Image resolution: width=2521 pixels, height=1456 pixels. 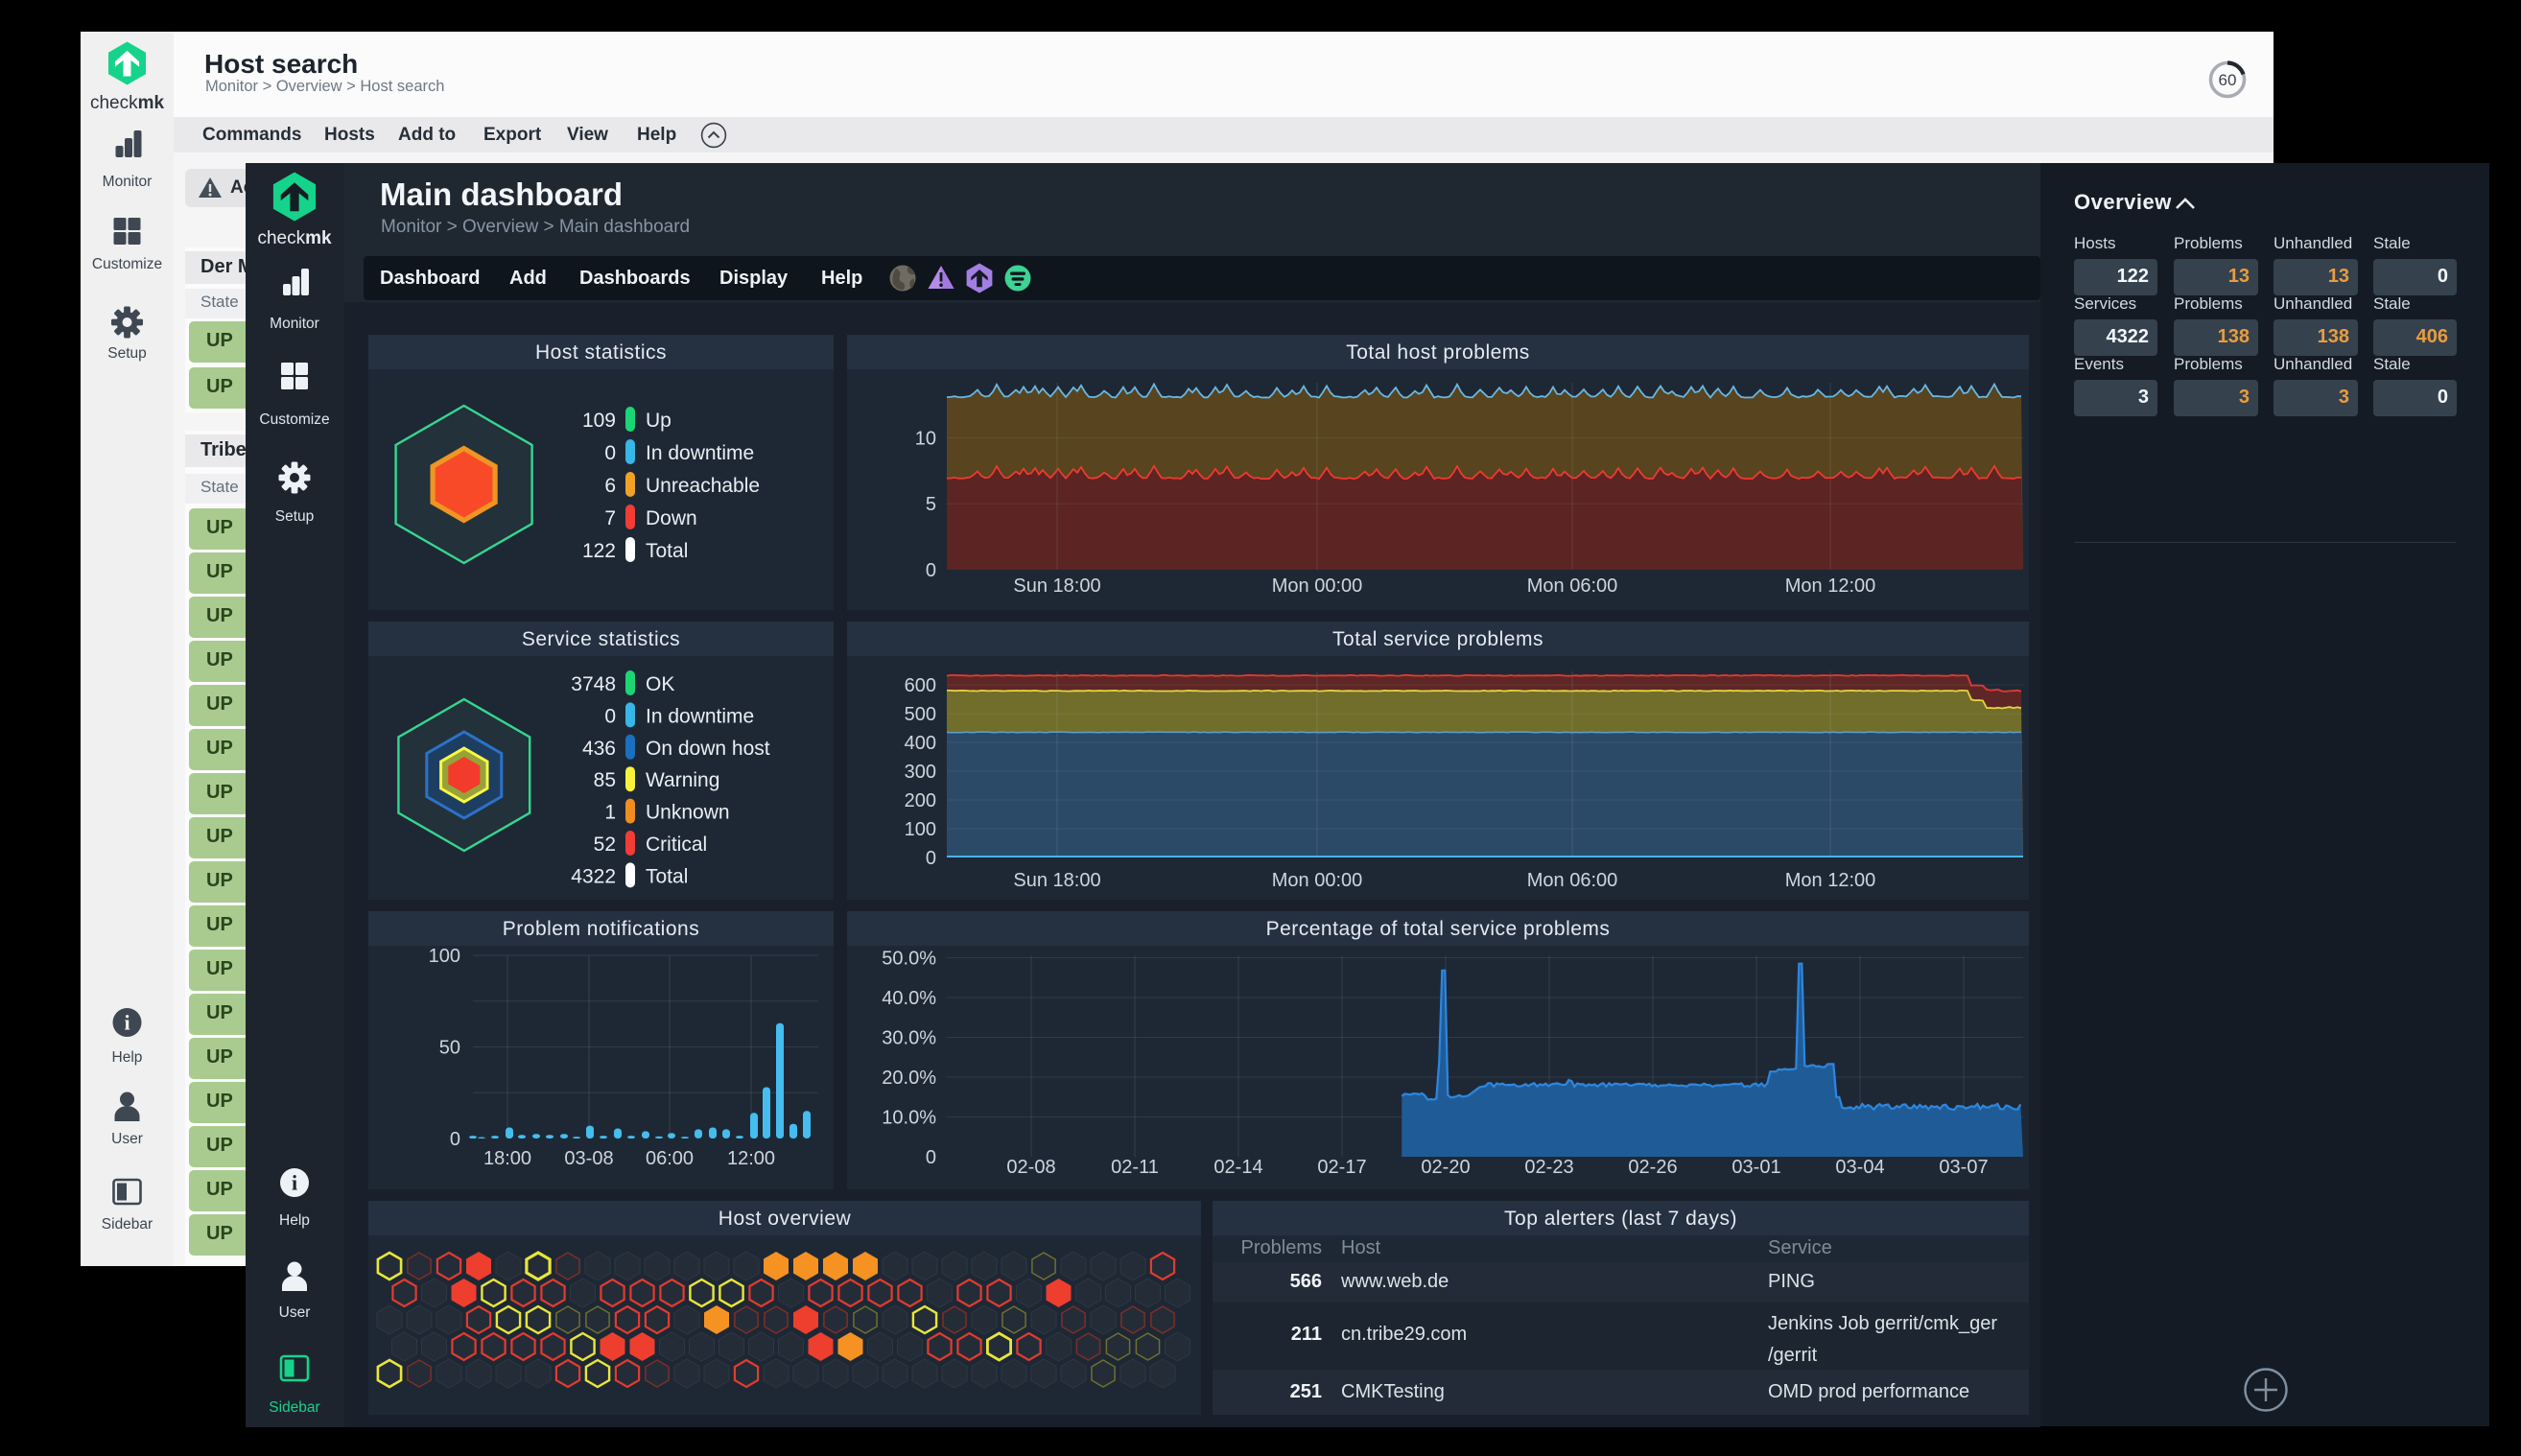 What do you see at coordinates (682, 780) in the screenshot?
I see `svg-text: Warning` at bounding box center [682, 780].